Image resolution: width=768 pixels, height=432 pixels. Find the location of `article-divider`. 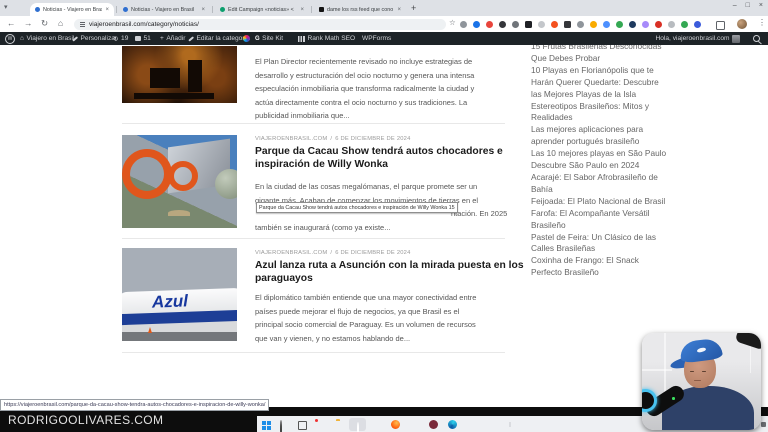

article-divider is located at coordinates (313, 123).